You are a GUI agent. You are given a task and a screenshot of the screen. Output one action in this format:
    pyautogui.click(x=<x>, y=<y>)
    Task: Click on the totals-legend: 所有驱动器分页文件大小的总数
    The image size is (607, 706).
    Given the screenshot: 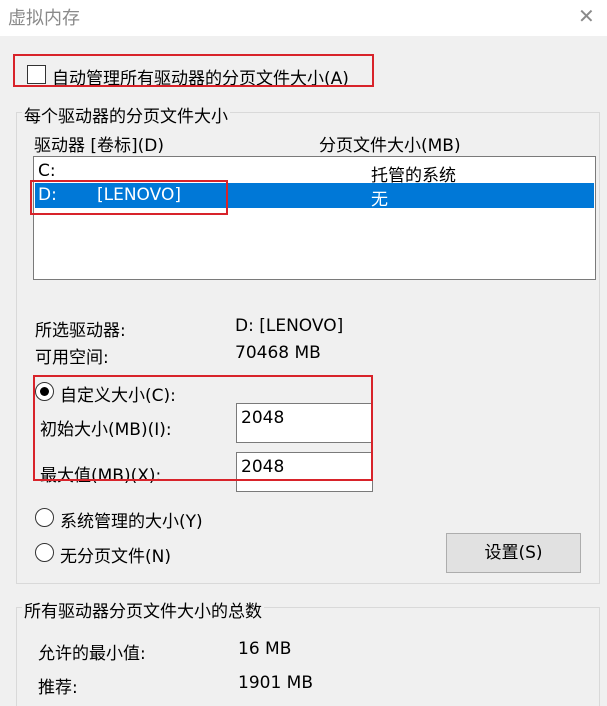 What is the action you would take?
    pyautogui.click(x=143, y=609)
    